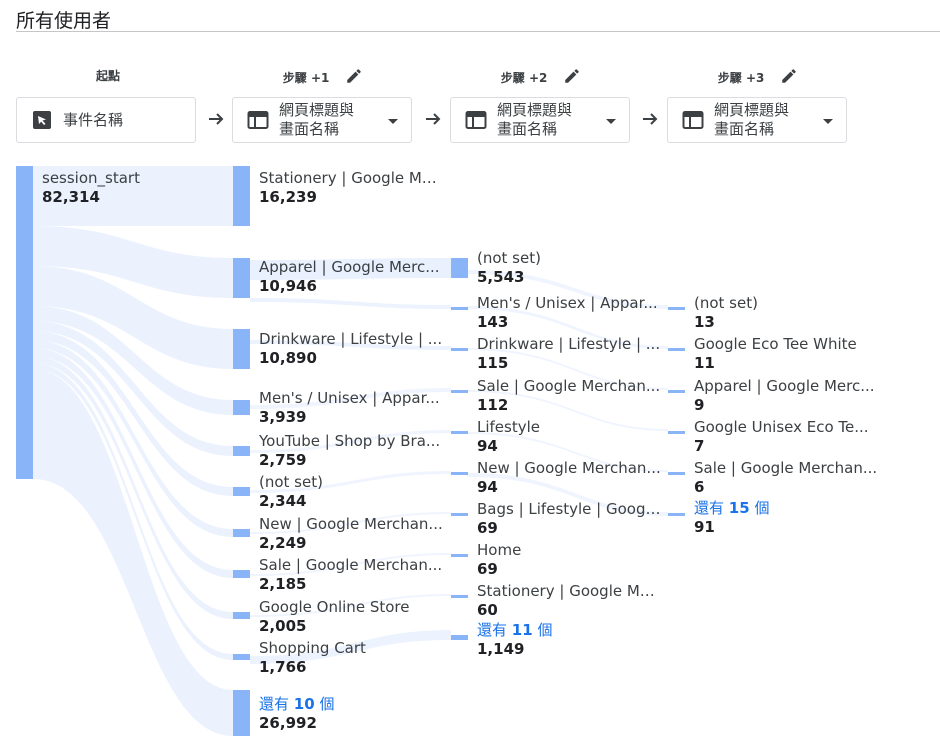 This screenshot has height=736, width=940. I want to click on more-nodes-item: 還有 15 個 91, so click(786, 518).